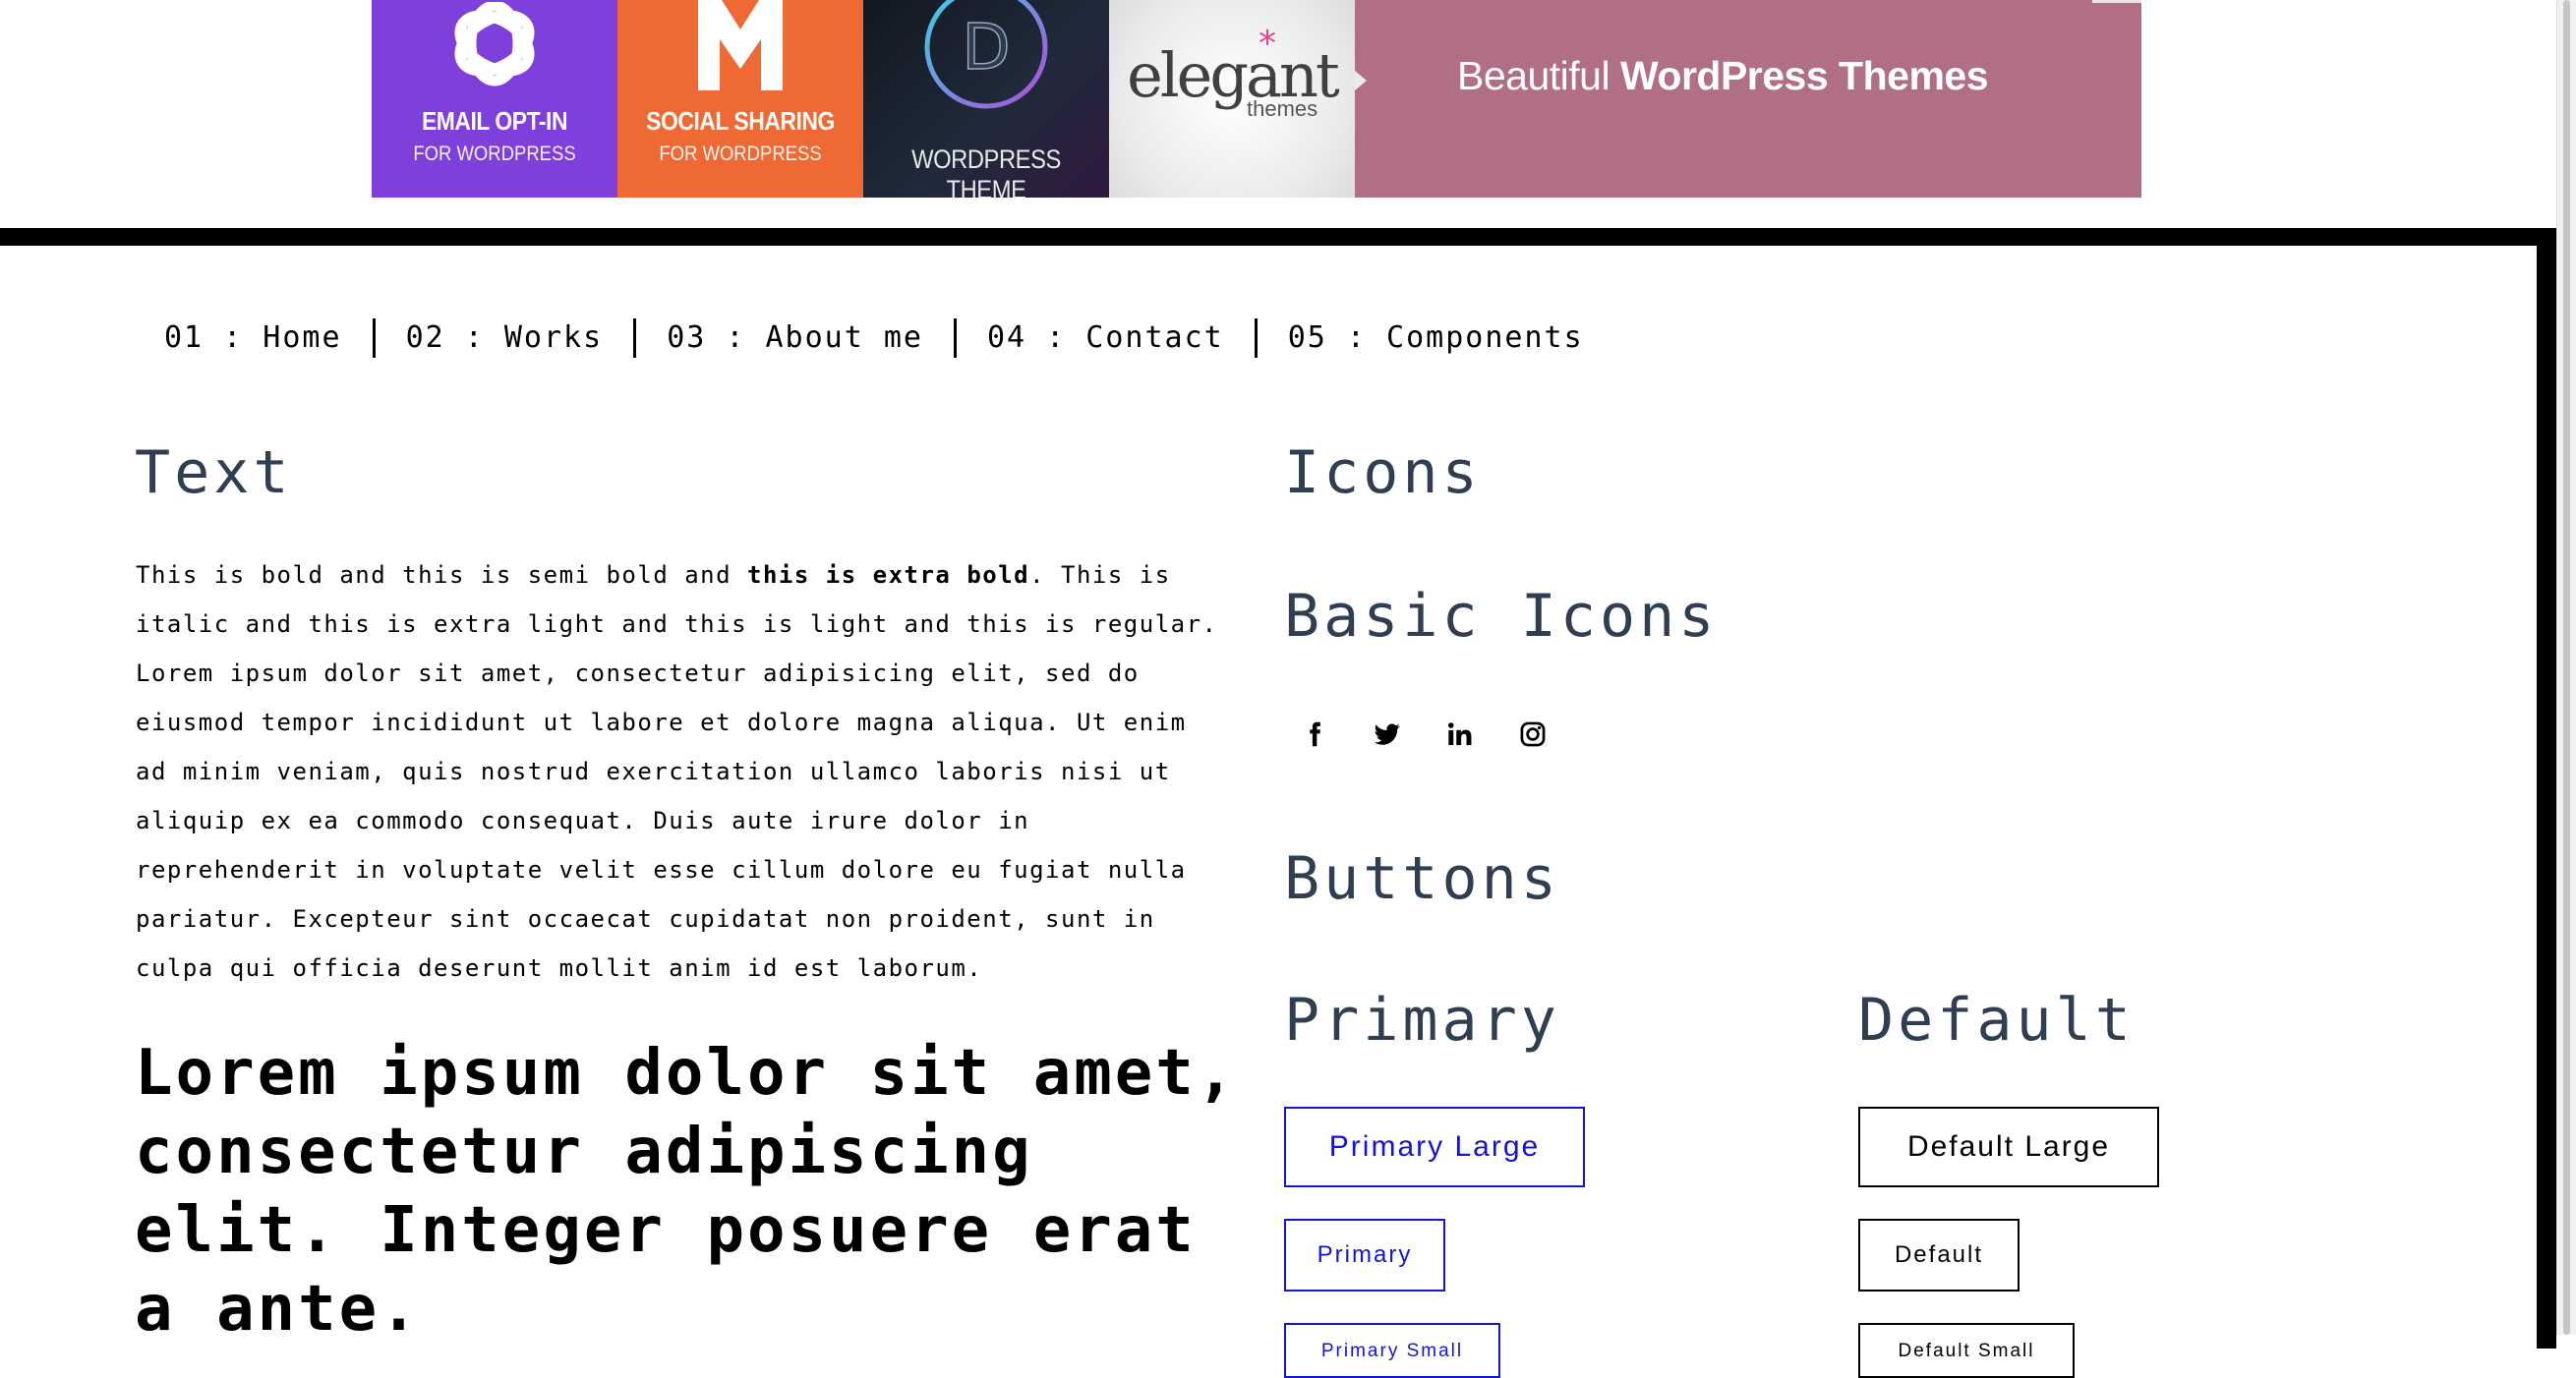 This screenshot has height=1378, width=2576. I want to click on twitter-icon, so click(1387, 734).